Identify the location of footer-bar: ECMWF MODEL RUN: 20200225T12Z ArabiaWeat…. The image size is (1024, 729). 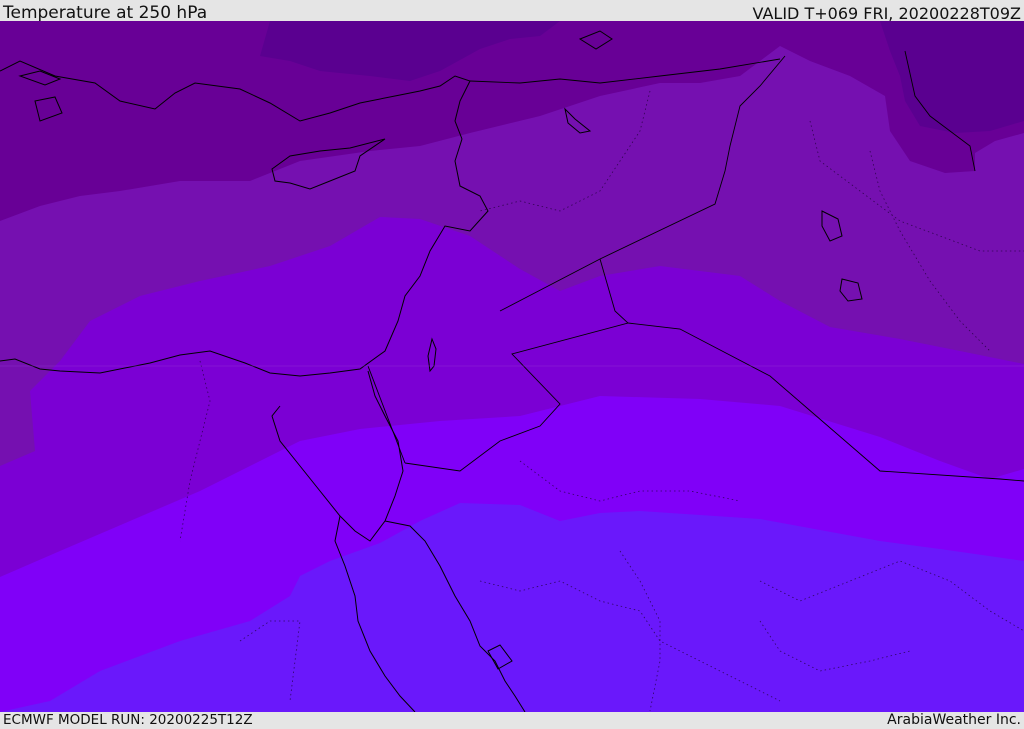
(512, 720).